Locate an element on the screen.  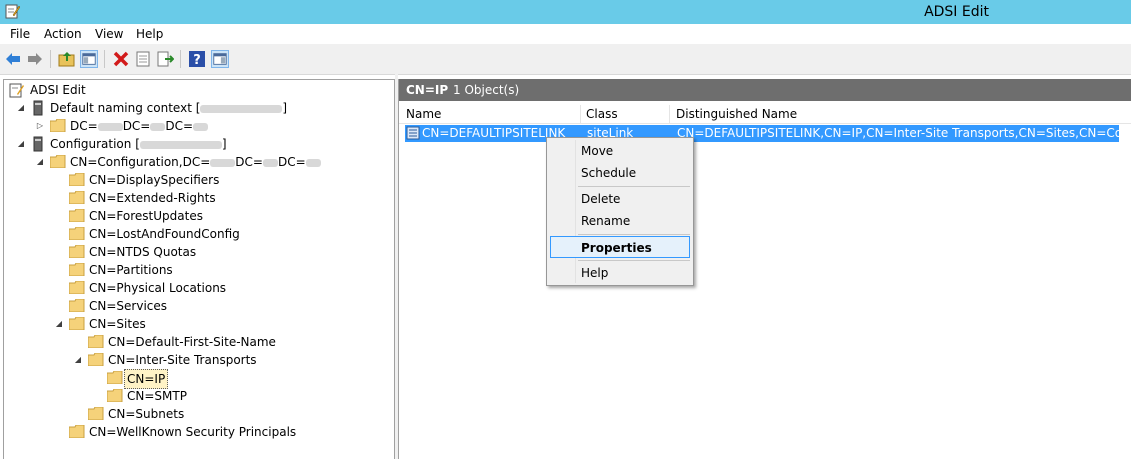
tree-item-ntds-quotas: CN=NTDS Quotas is located at coordinates (198, 252).